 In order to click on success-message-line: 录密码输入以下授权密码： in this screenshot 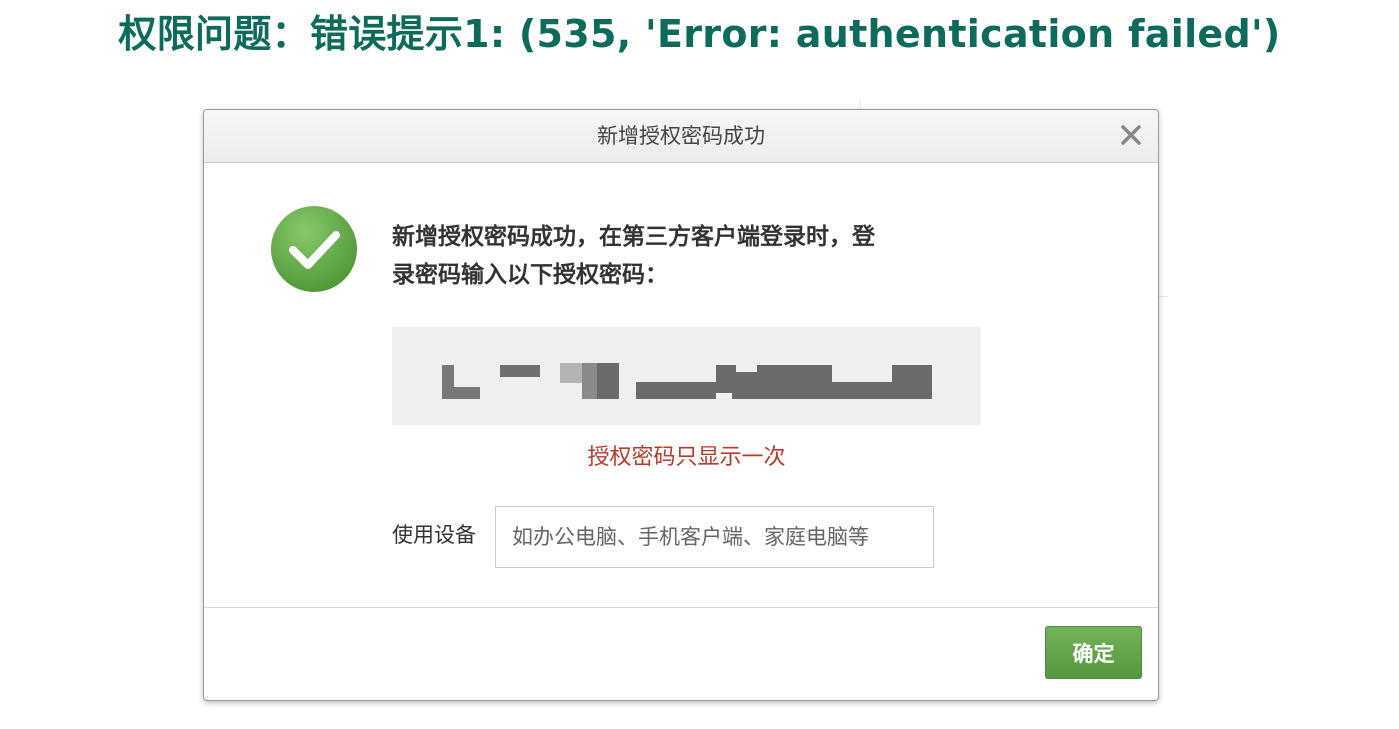, I will do `click(530, 275)`.